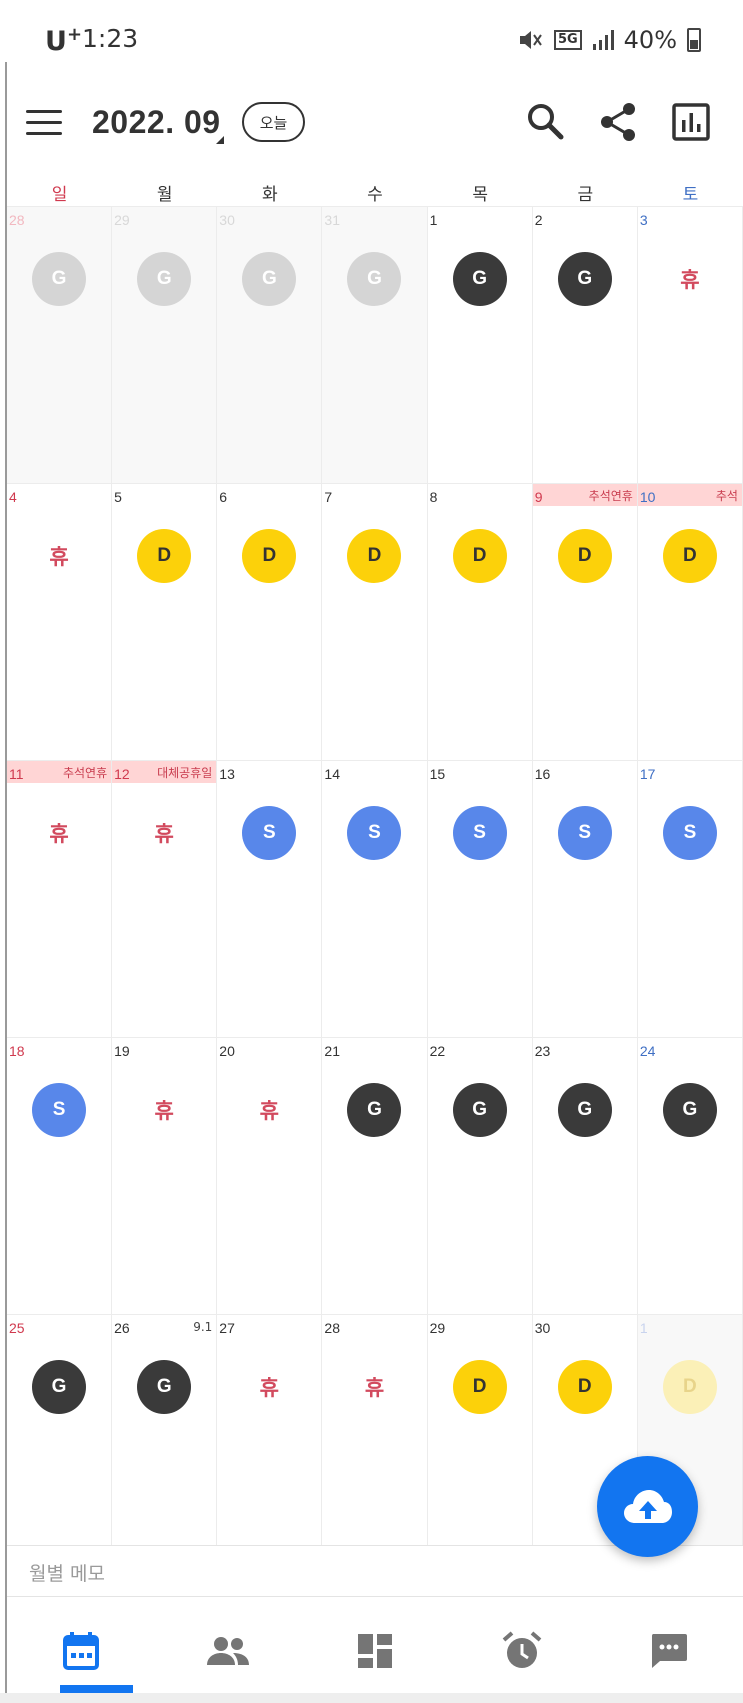  I want to click on share-icon, so click(619, 122).